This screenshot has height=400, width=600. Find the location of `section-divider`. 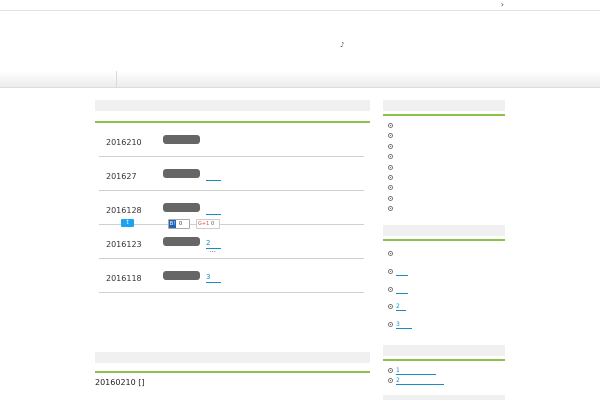

section-divider is located at coordinates (232, 372).